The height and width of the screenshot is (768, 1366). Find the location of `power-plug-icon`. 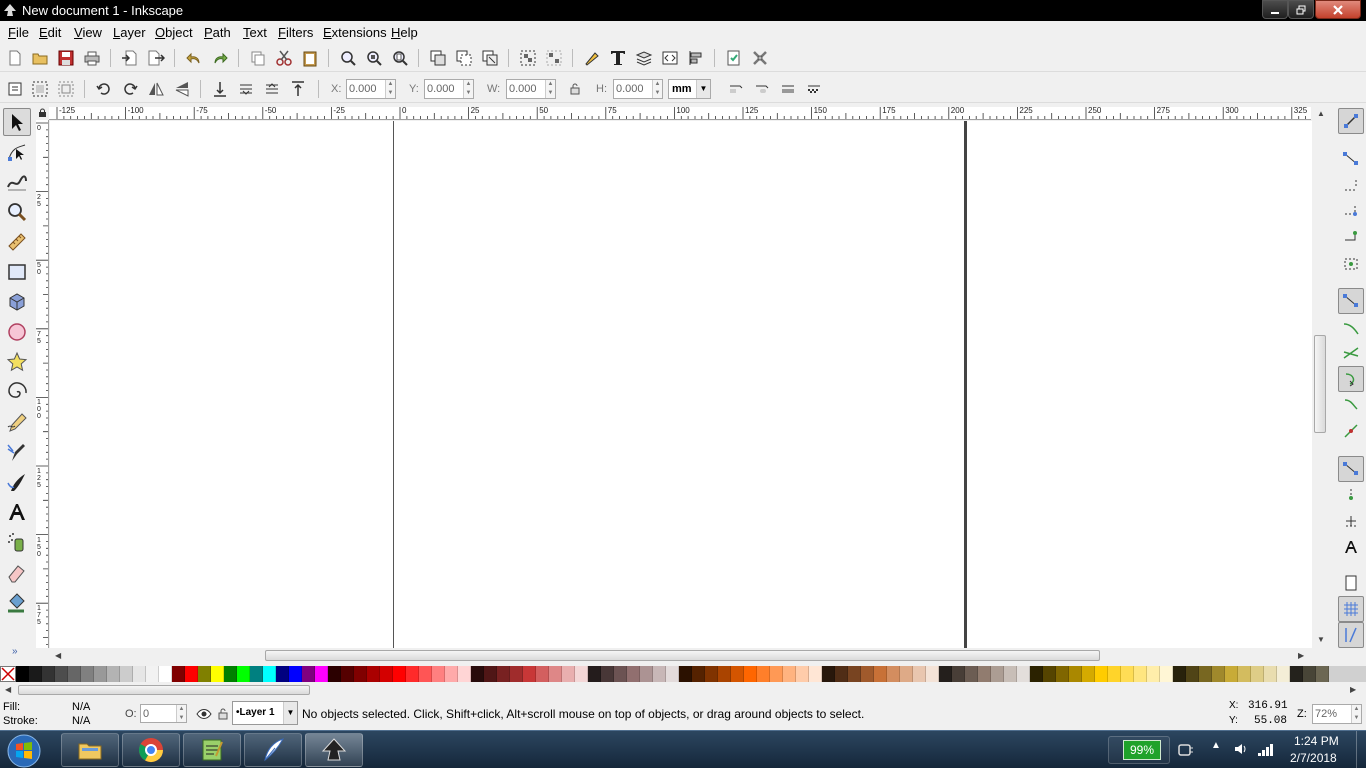

power-plug-icon is located at coordinates (1185, 750).